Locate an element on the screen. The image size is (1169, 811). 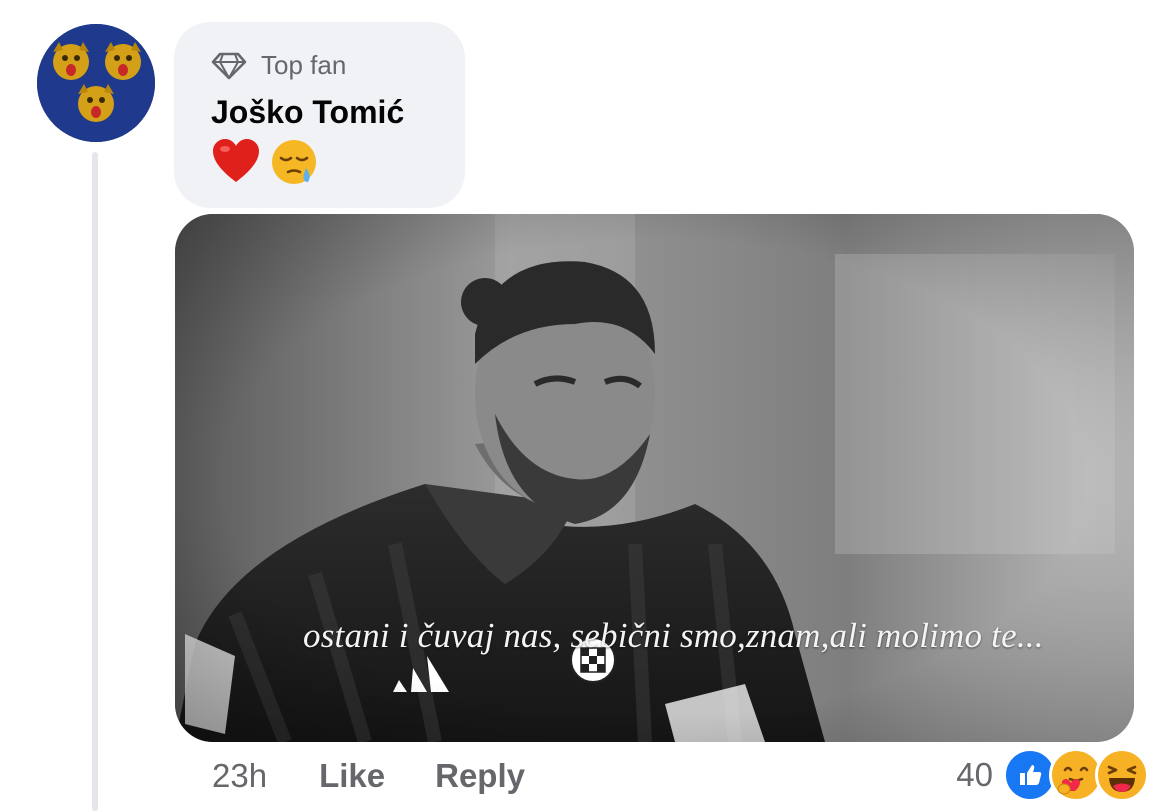
comment-bubble: Top fan Joško Tomić is located at coordinates (319, 115).